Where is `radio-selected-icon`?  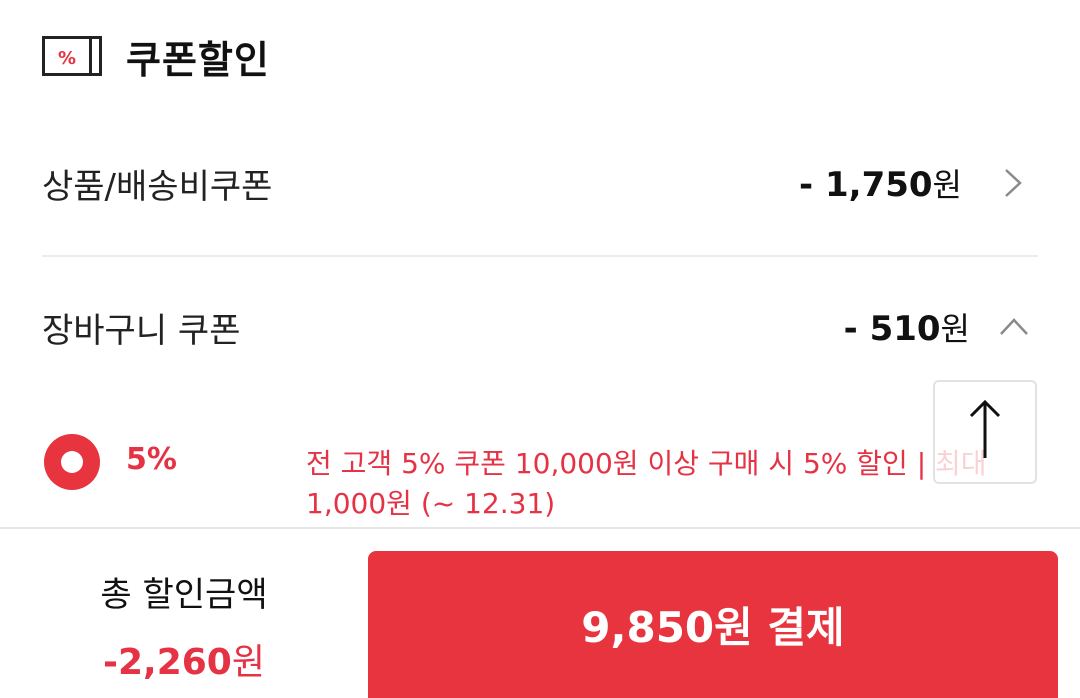
radio-selected-icon is located at coordinates (72, 462).